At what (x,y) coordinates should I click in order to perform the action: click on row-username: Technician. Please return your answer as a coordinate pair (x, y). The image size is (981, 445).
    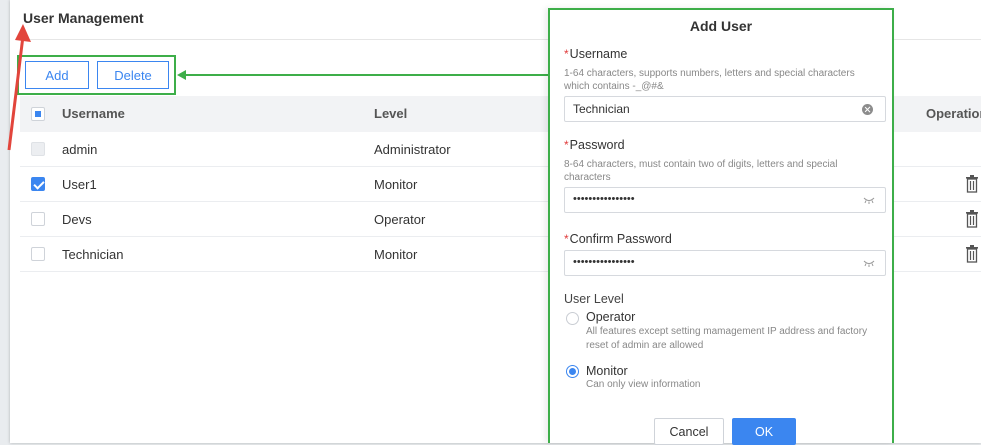
    Looking at the image, I should click on (93, 254).